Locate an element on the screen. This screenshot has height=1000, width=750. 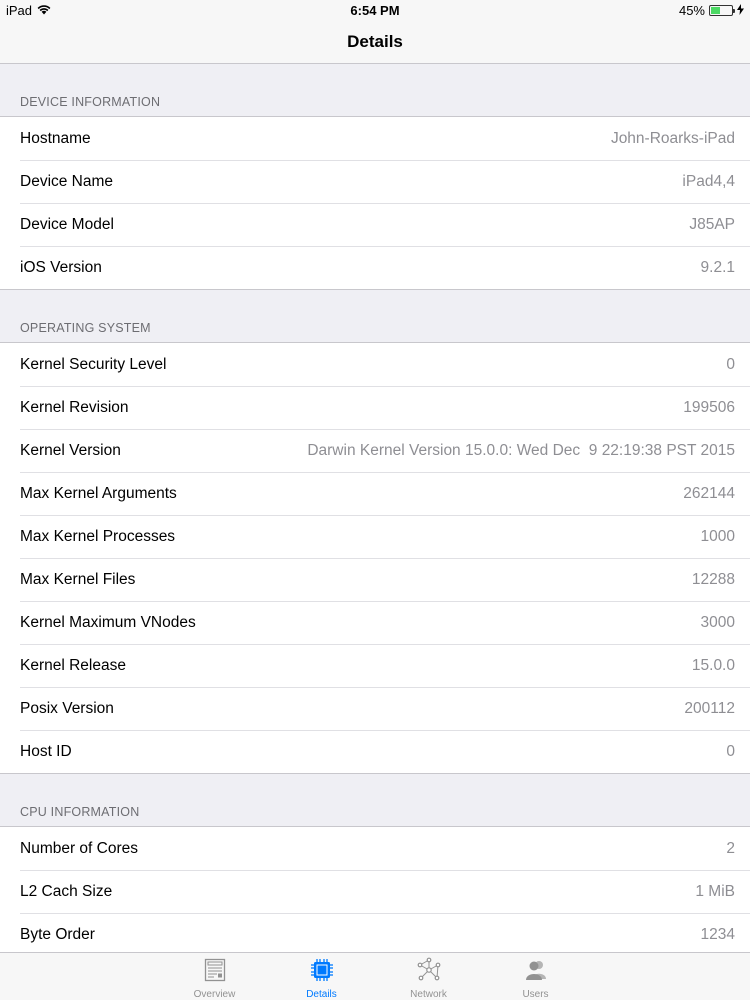
row-label: Kernel Release is located at coordinates (73, 665).